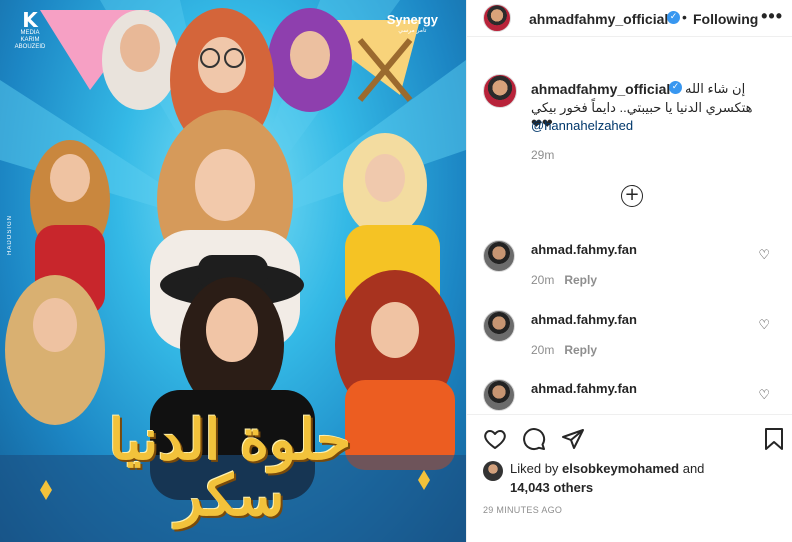  What do you see at coordinates (500, 91) in the screenshot?
I see `caption-avatar` at bounding box center [500, 91].